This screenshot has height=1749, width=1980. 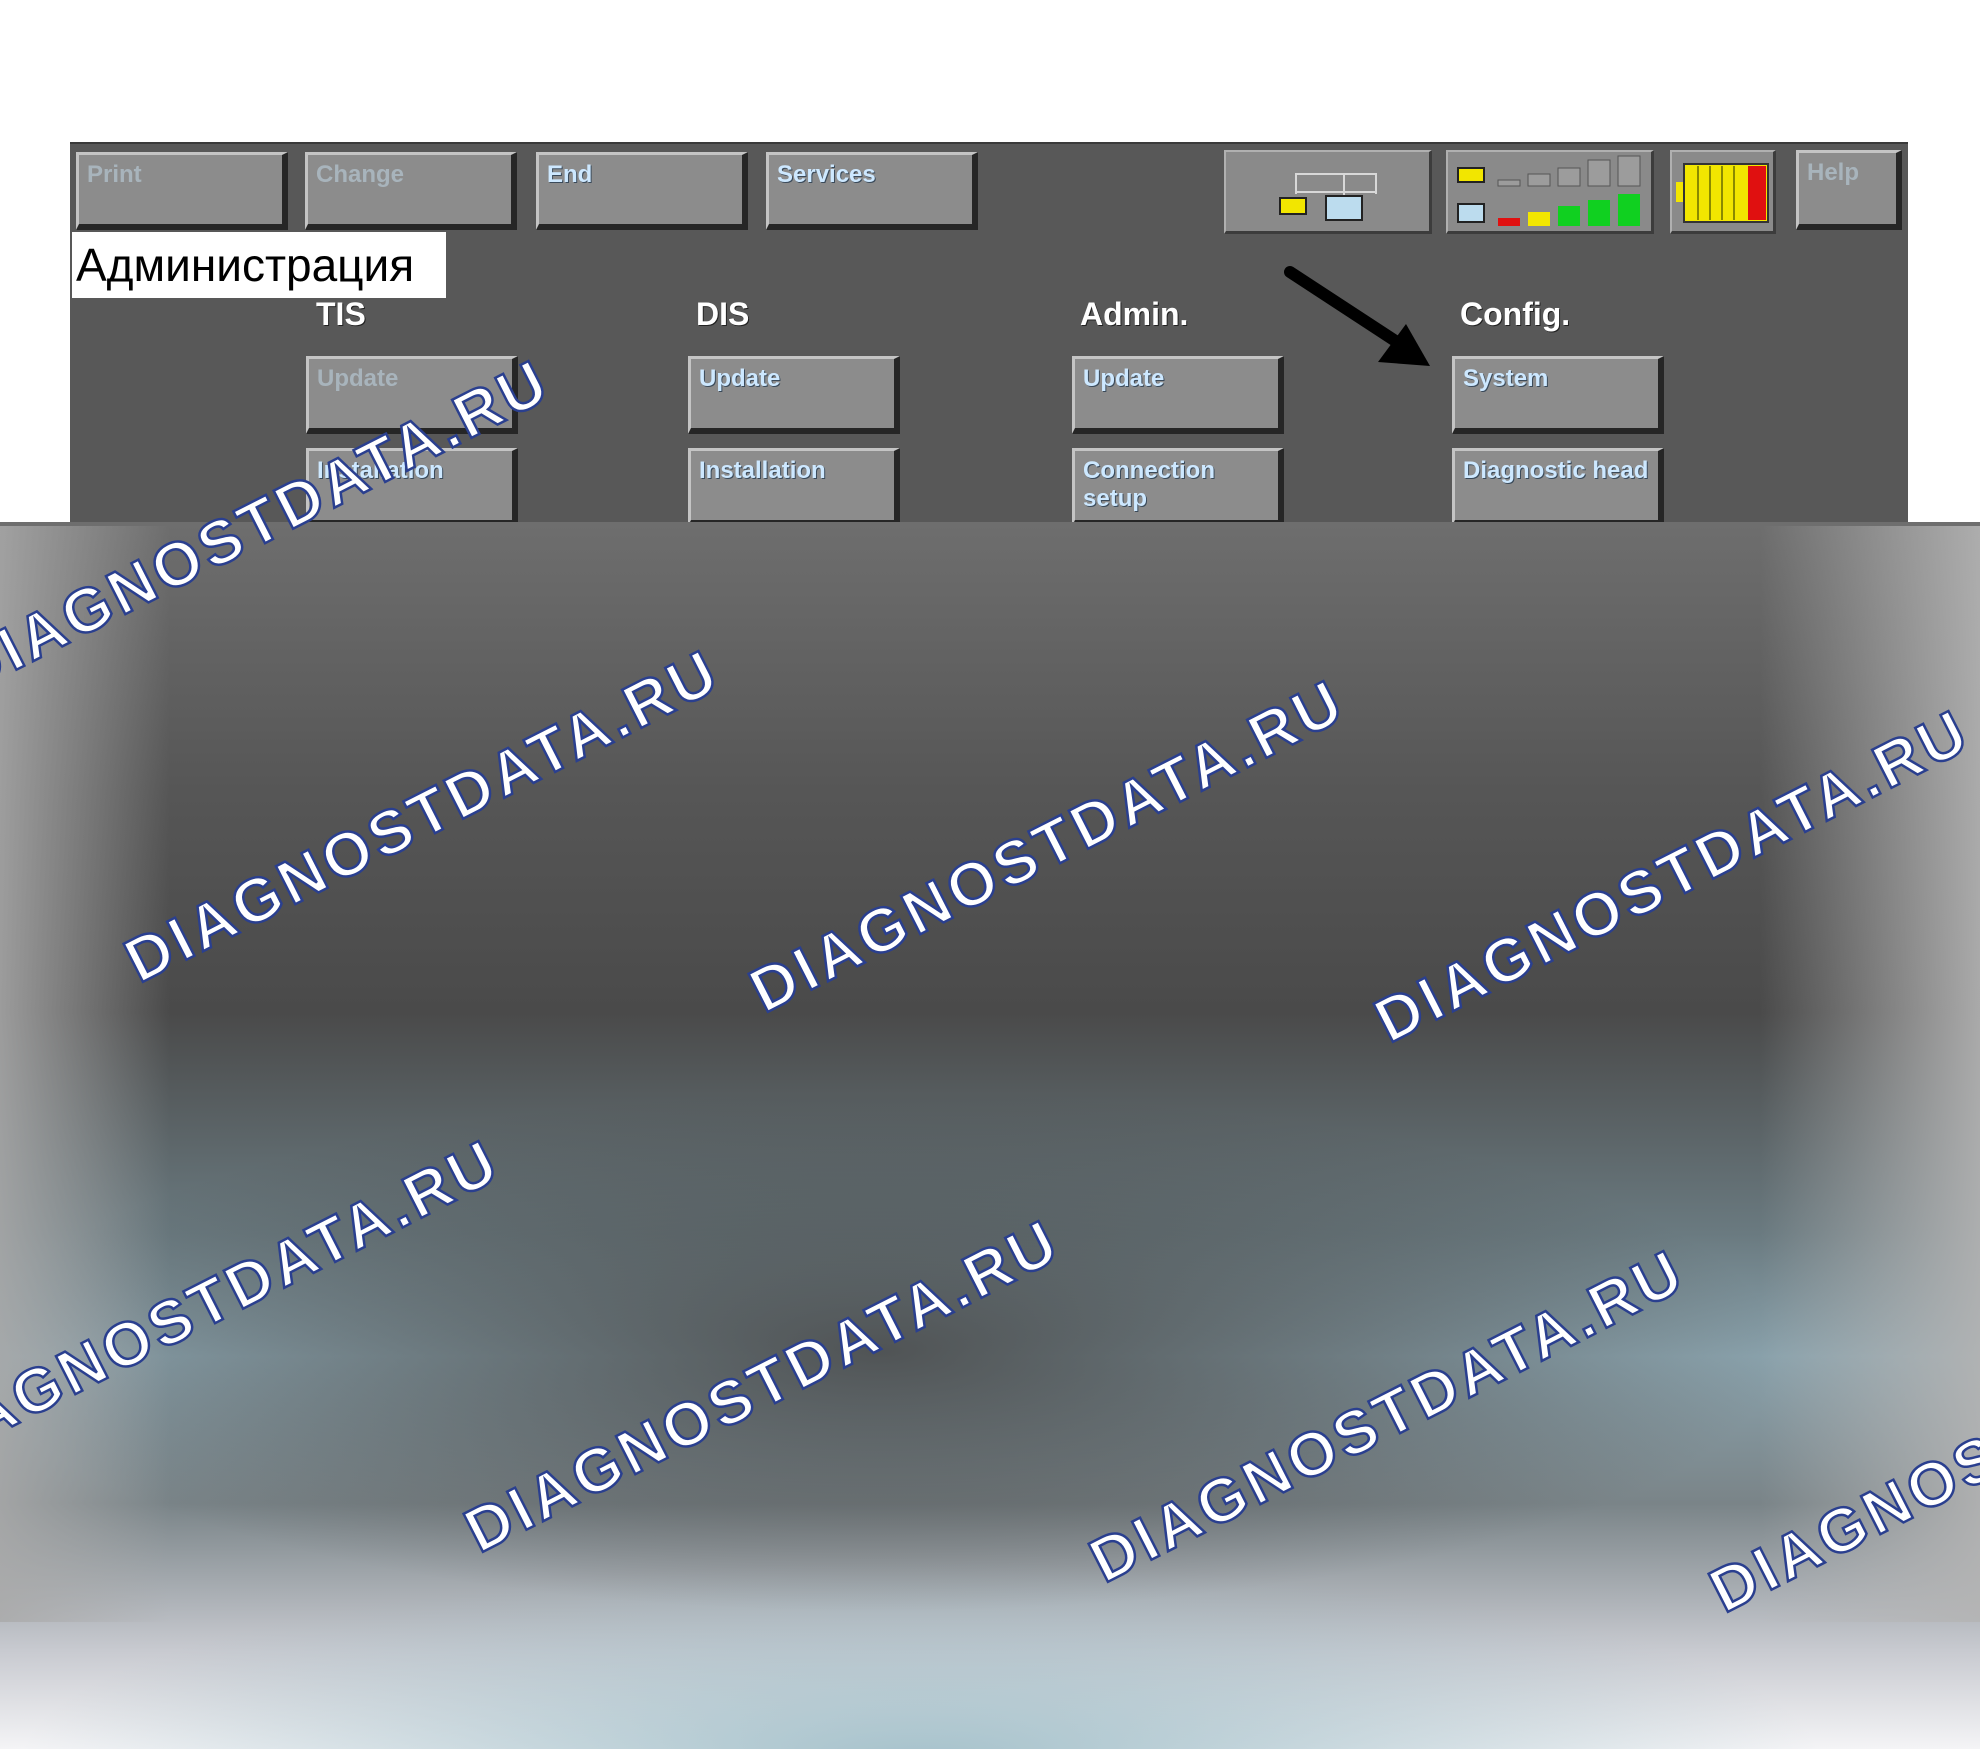 What do you see at coordinates (259, 265) in the screenshot?
I see `section-tag: Администрация` at bounding box center [259, 265].